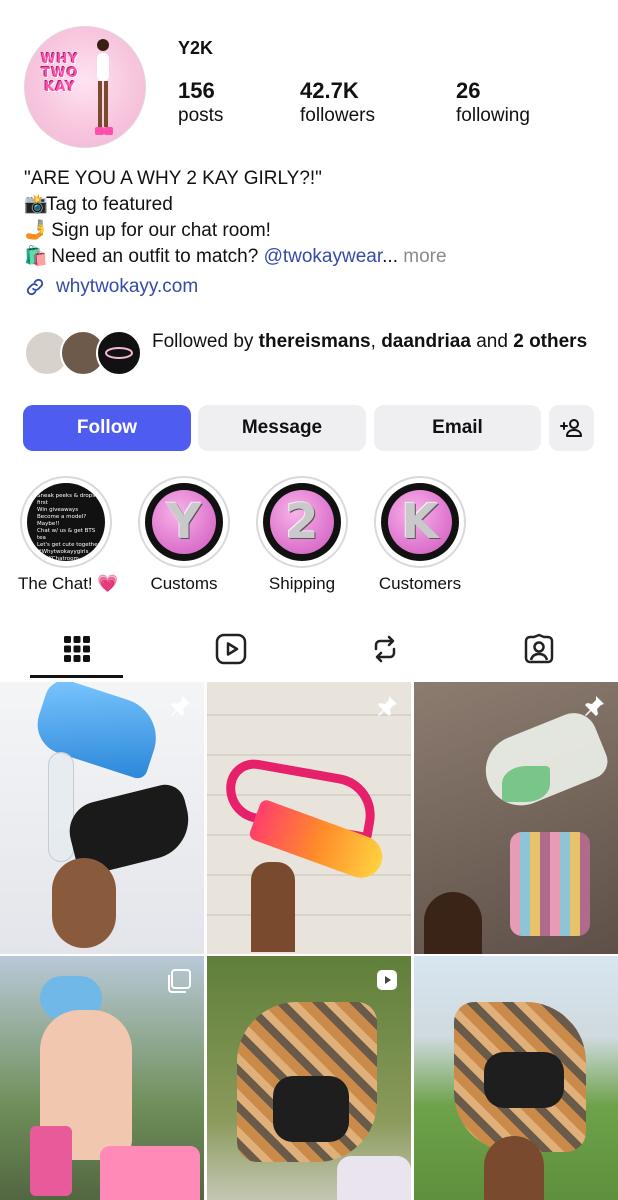 This screenshot has height=1200, width=618. Describe the element at coordinates (337, 115) in the screenshot. I see `stat-label: followers` at that location.